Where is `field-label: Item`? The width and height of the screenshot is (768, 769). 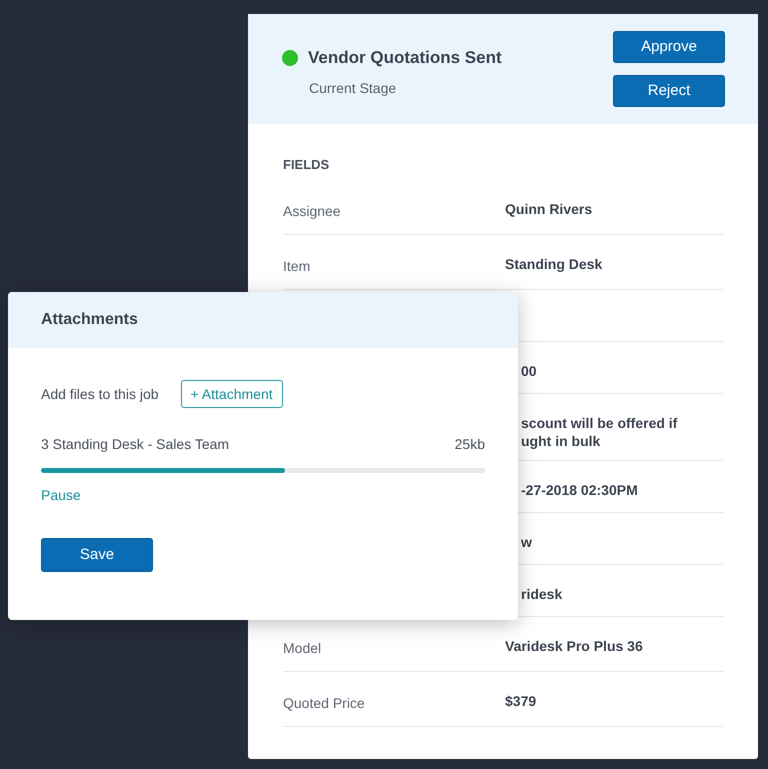 field-label: Item is located at coordinates (296, 266).